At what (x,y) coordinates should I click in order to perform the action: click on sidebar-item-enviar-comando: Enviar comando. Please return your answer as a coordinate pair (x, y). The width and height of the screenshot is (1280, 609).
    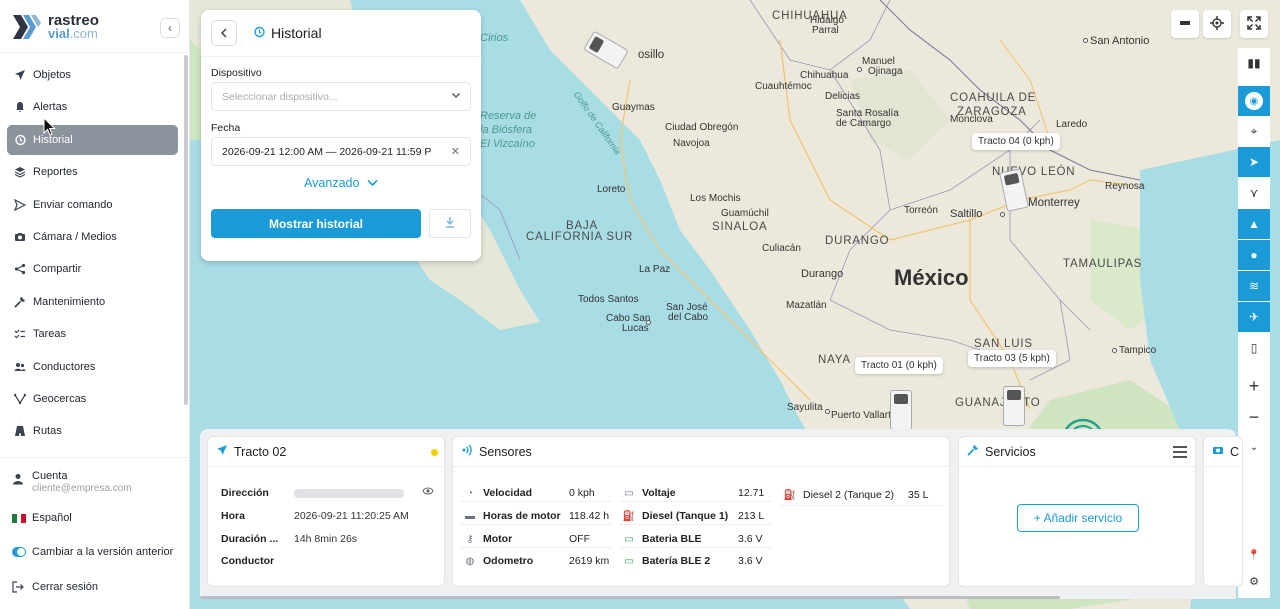
    Looking at the image, I should click on (92, 205).